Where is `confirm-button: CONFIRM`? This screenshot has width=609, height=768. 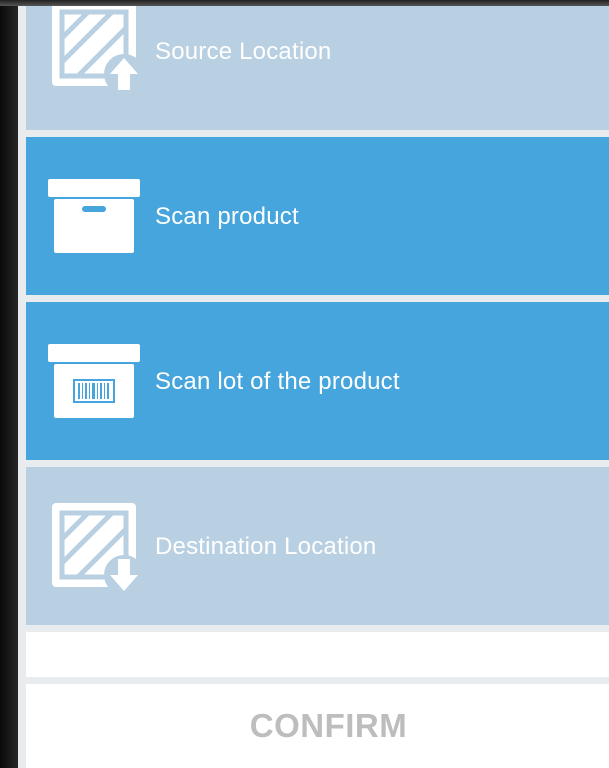
confirm-button: CONFIRM is located at coordinates (328, 726).